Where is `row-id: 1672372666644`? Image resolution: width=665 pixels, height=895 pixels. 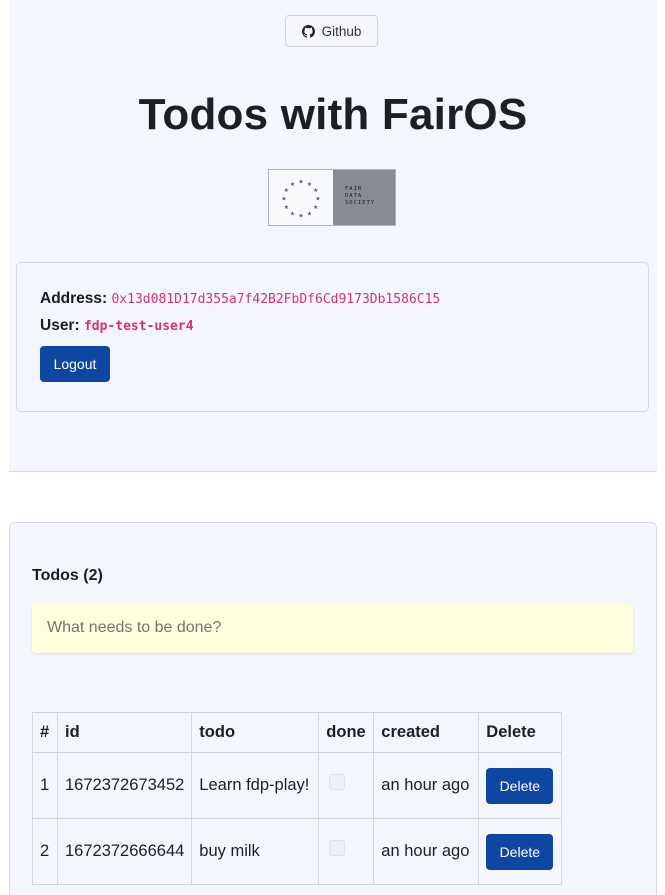
row-id: 1672372666644 is located at coordinates (124, 851).